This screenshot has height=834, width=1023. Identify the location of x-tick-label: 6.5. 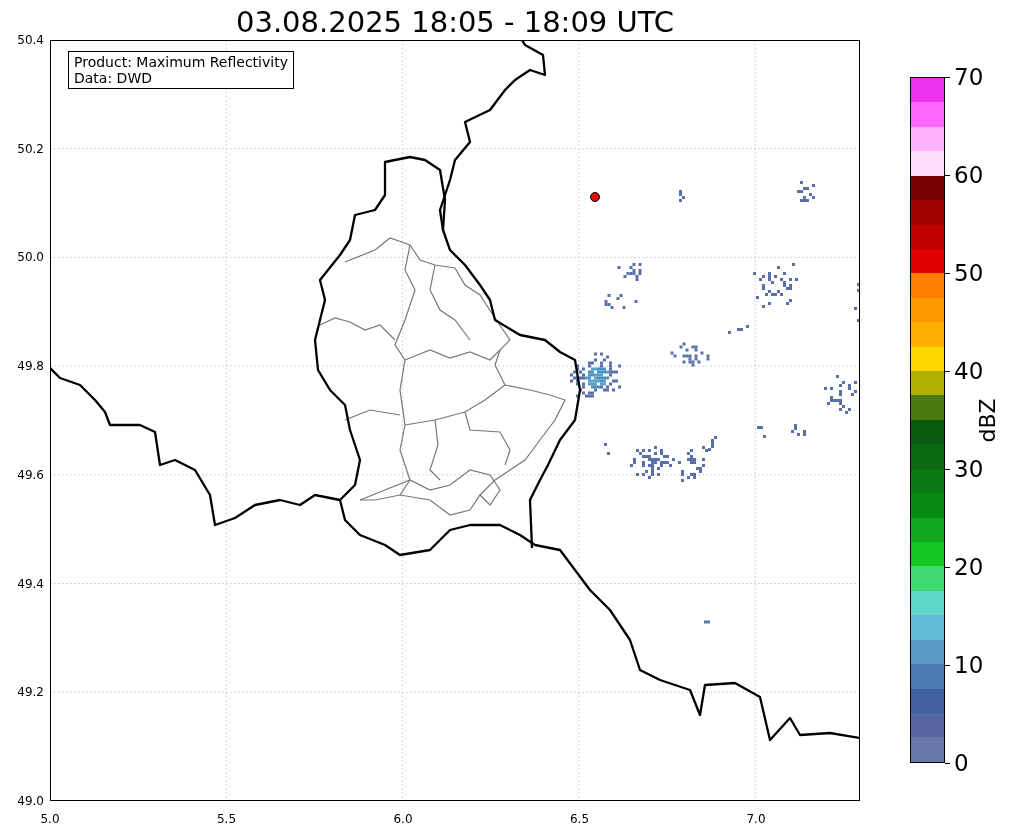
(579, 819).